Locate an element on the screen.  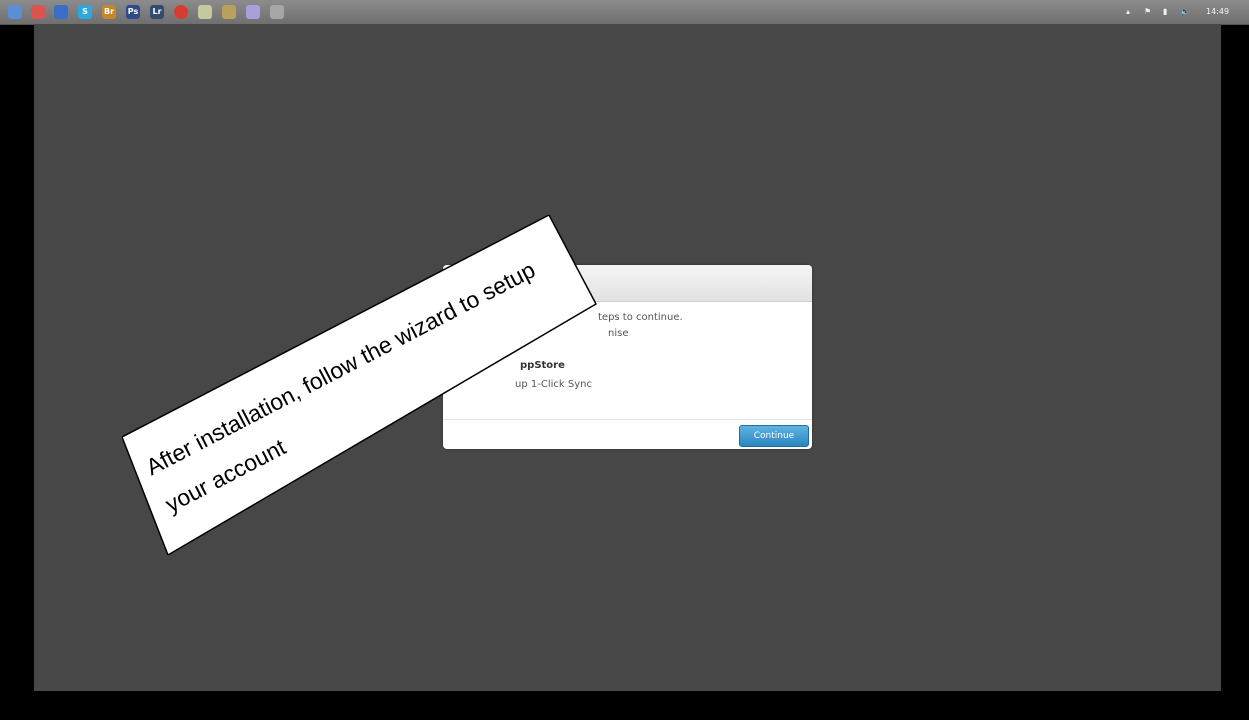
lightroom-icon: Lr is located at coordinates (157, 12).